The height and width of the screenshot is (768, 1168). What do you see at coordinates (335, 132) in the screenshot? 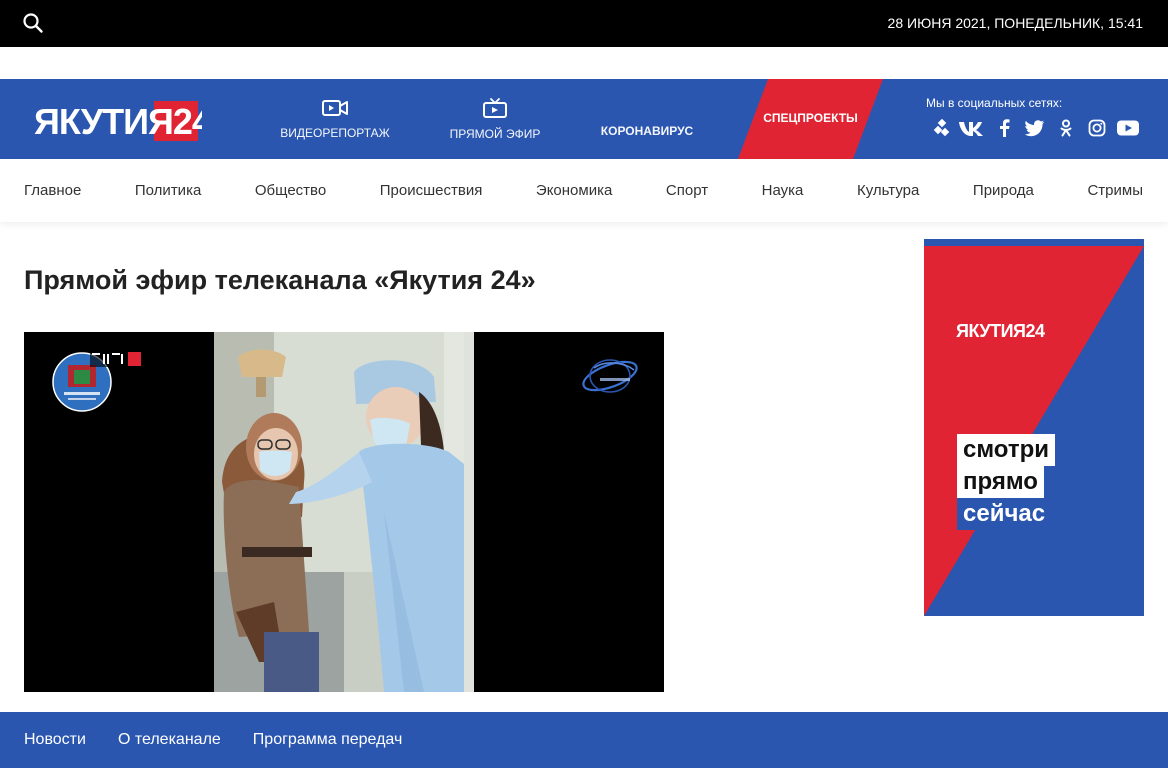
I see `nav-video-reports-label: ВИДЕОРЕПОРТАЖ` at bounding box center [335, 132].